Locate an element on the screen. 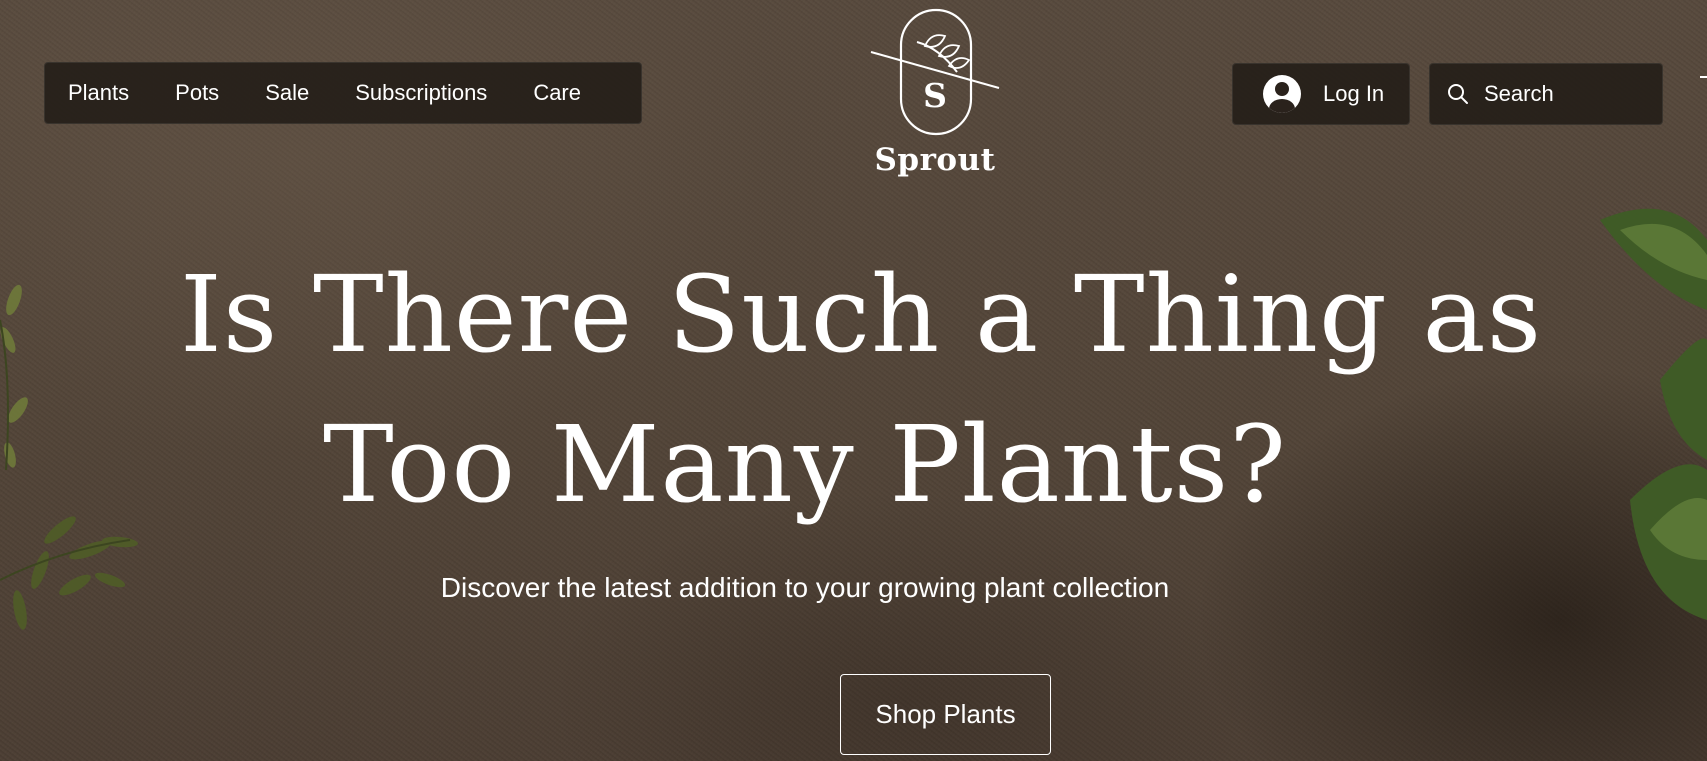 The height and width of the screenshot is (761, 1707). hero-title-line-1: Is There Such a Thing as is located at coordinates (861, 314).